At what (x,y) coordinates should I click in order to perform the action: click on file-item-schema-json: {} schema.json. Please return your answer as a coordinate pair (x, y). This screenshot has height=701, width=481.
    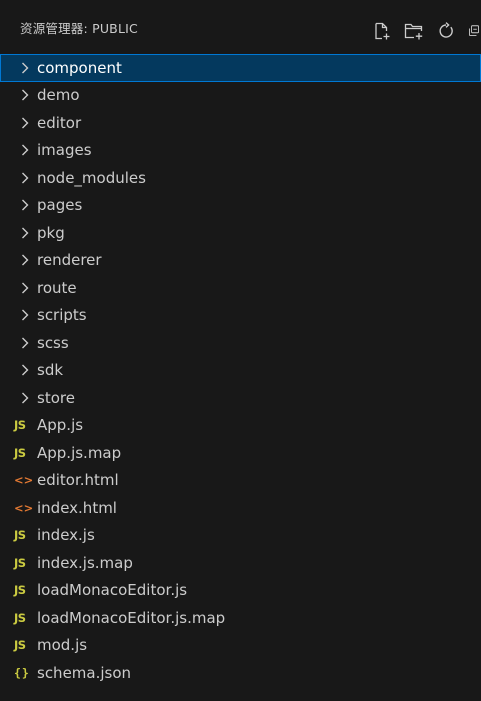
    Looking at the image, I should click on (240, 673).